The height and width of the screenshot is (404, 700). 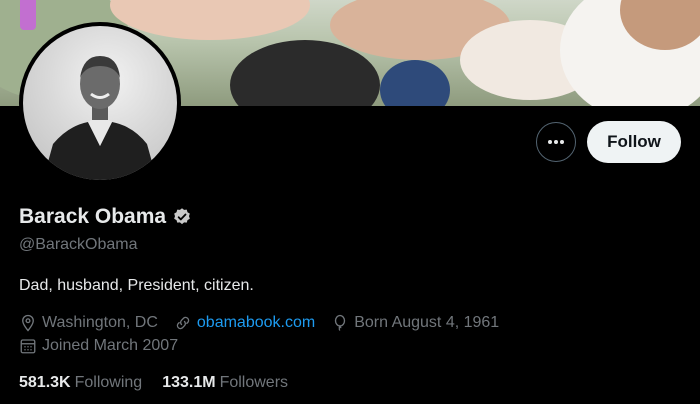 What do you see at coordinates (340, 323) in the screenshot?
I see `balloon-icon` at bounding box center [340, 323].